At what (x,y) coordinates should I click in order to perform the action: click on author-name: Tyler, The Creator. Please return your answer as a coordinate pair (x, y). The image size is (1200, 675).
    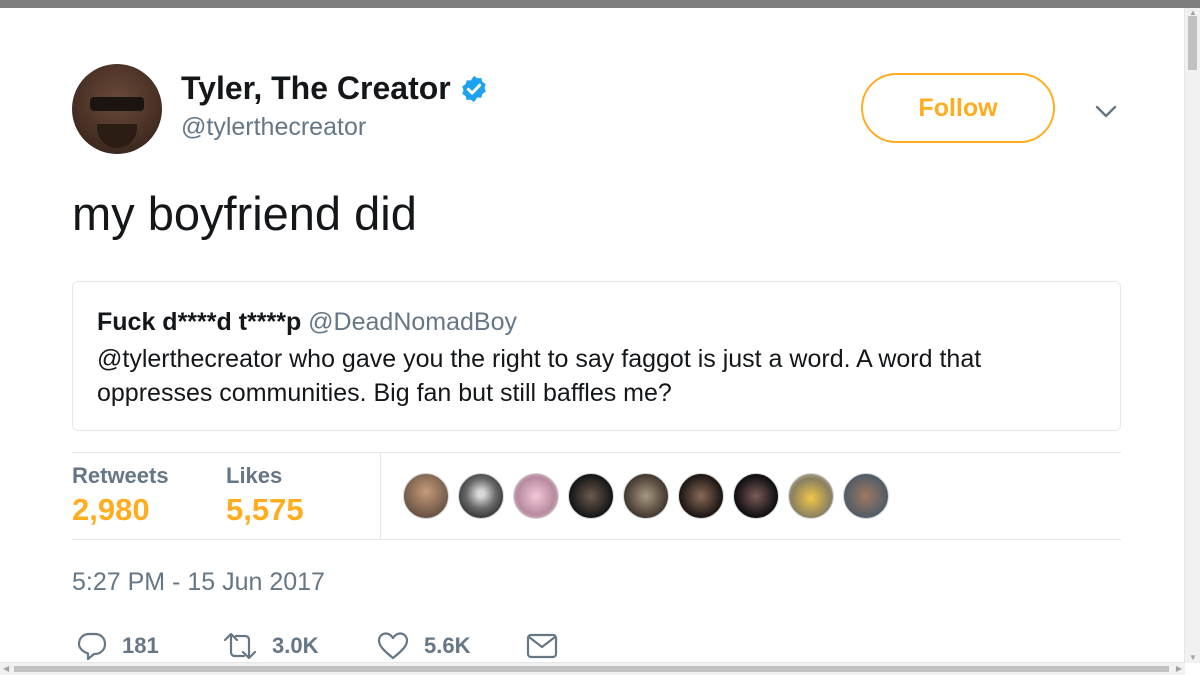
    Looking at the image, I should click on (335, 88).